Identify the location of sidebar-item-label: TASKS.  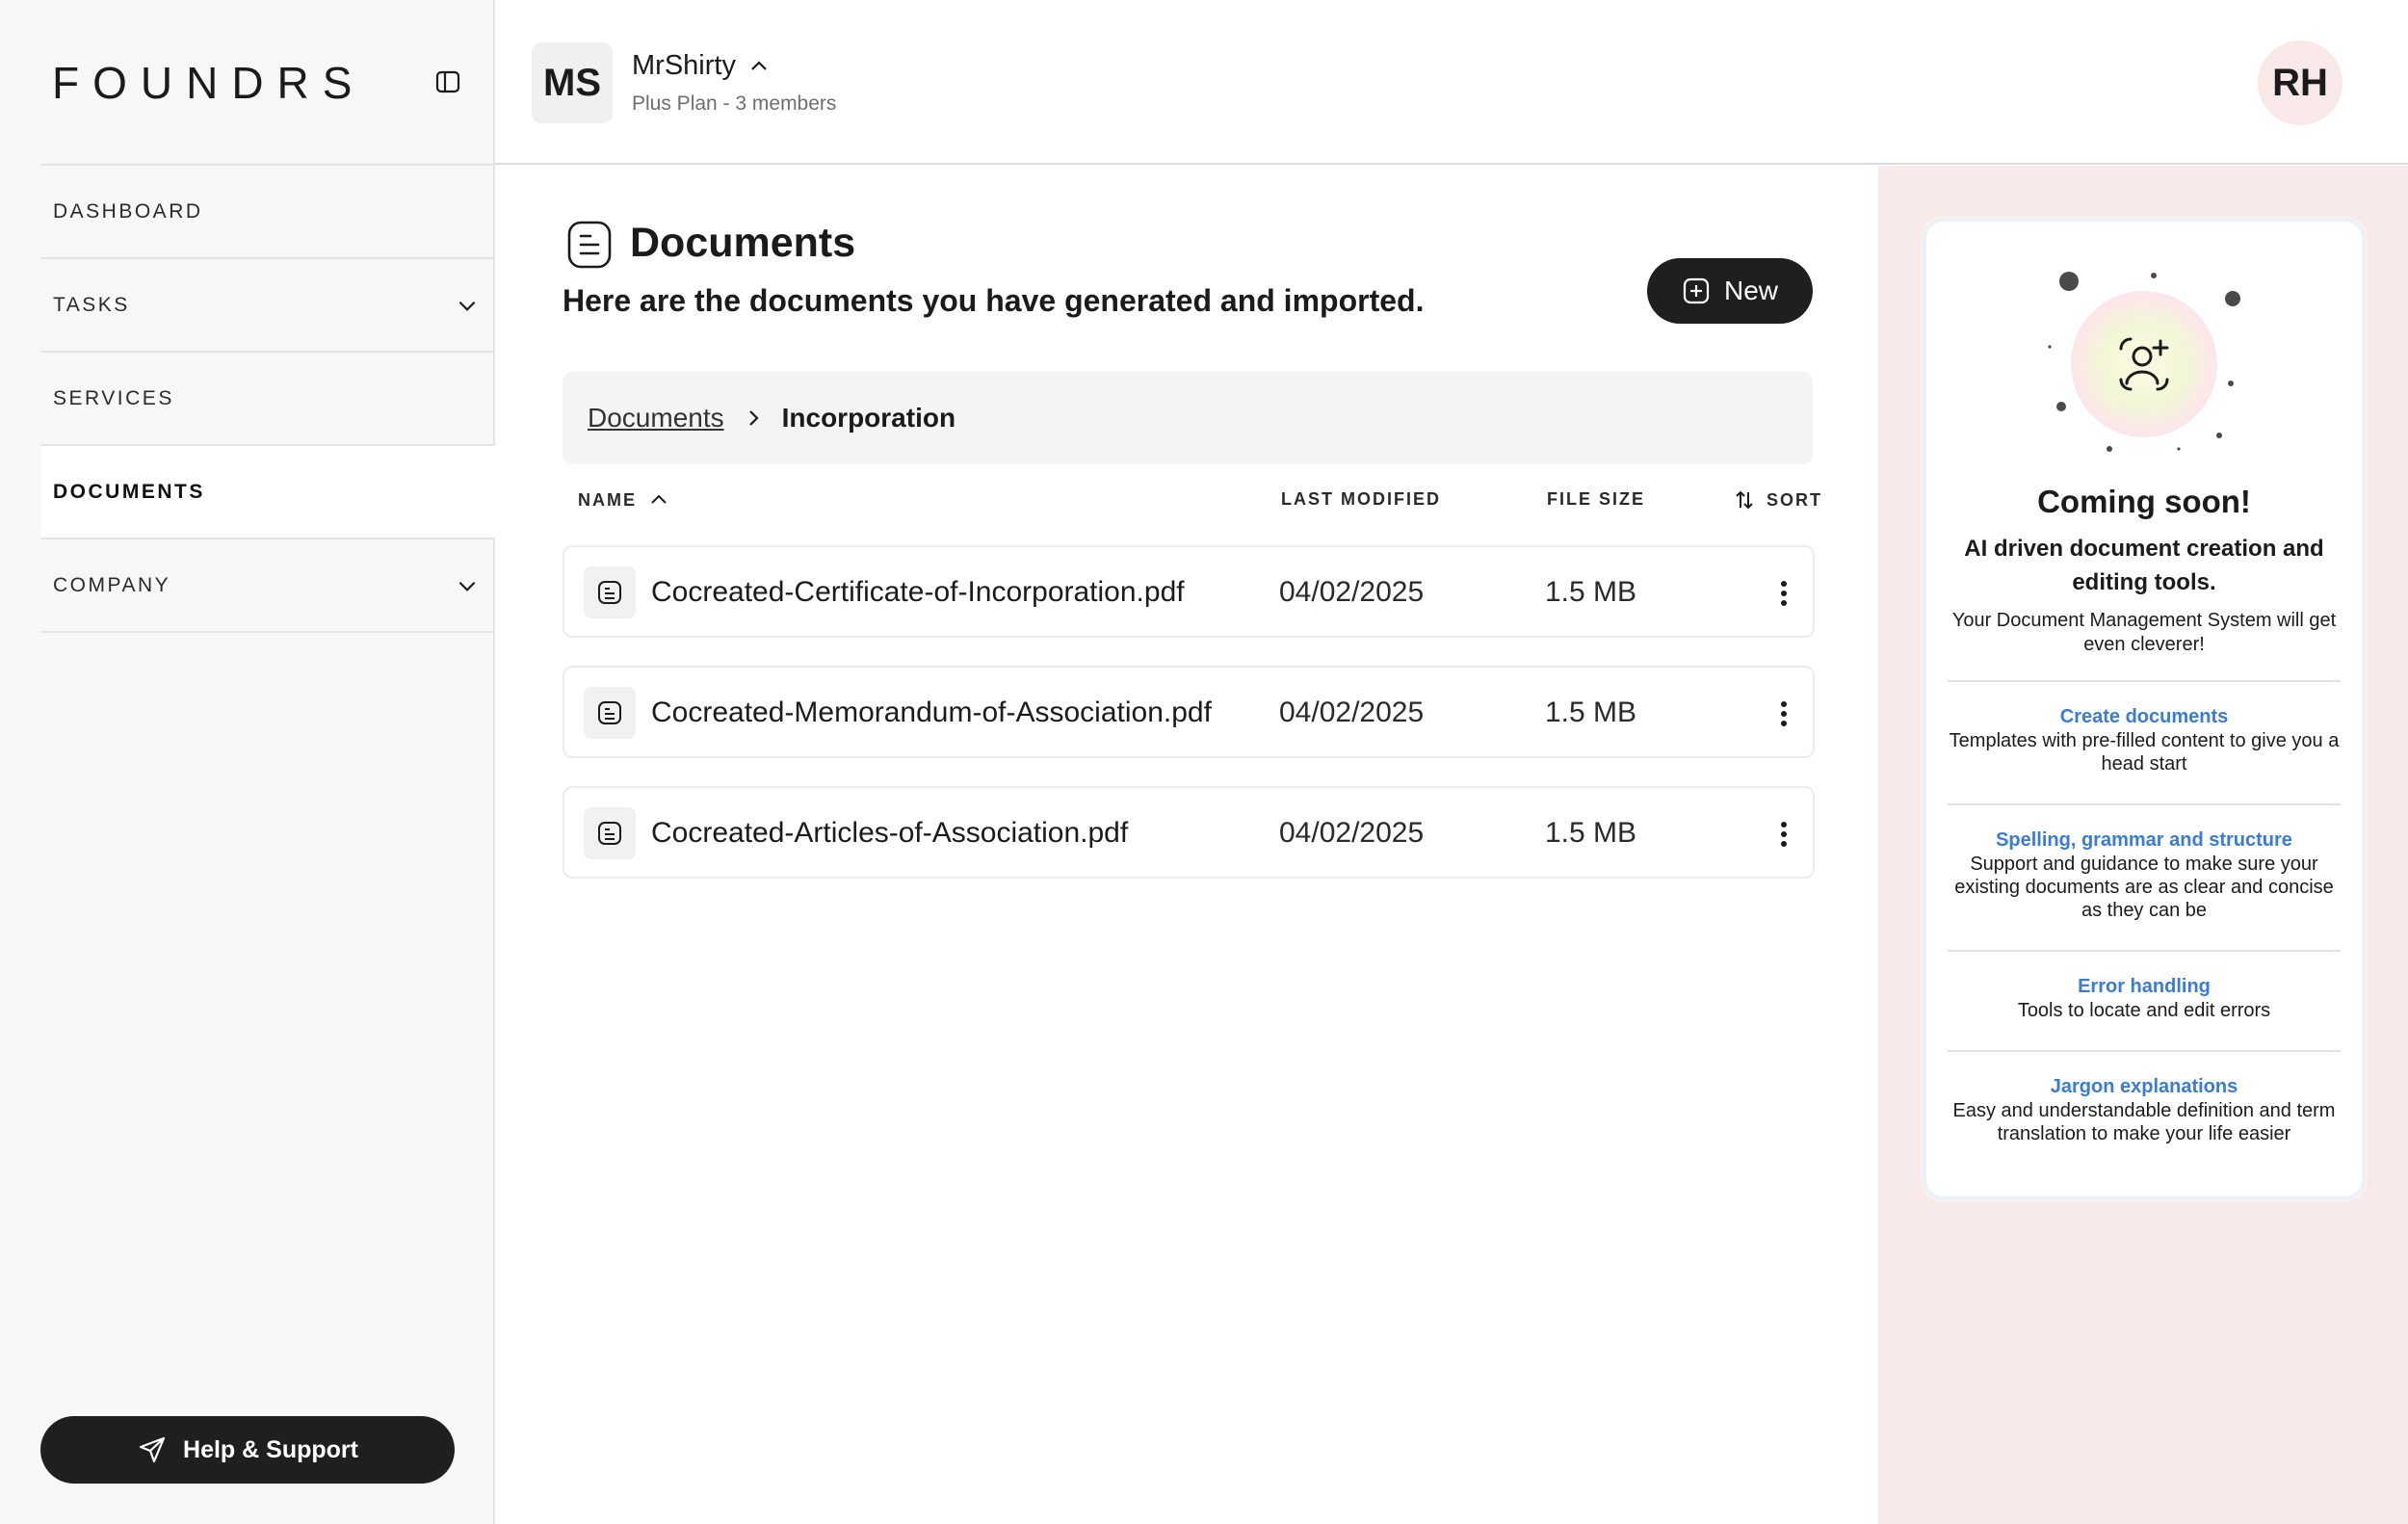
(91, 304).